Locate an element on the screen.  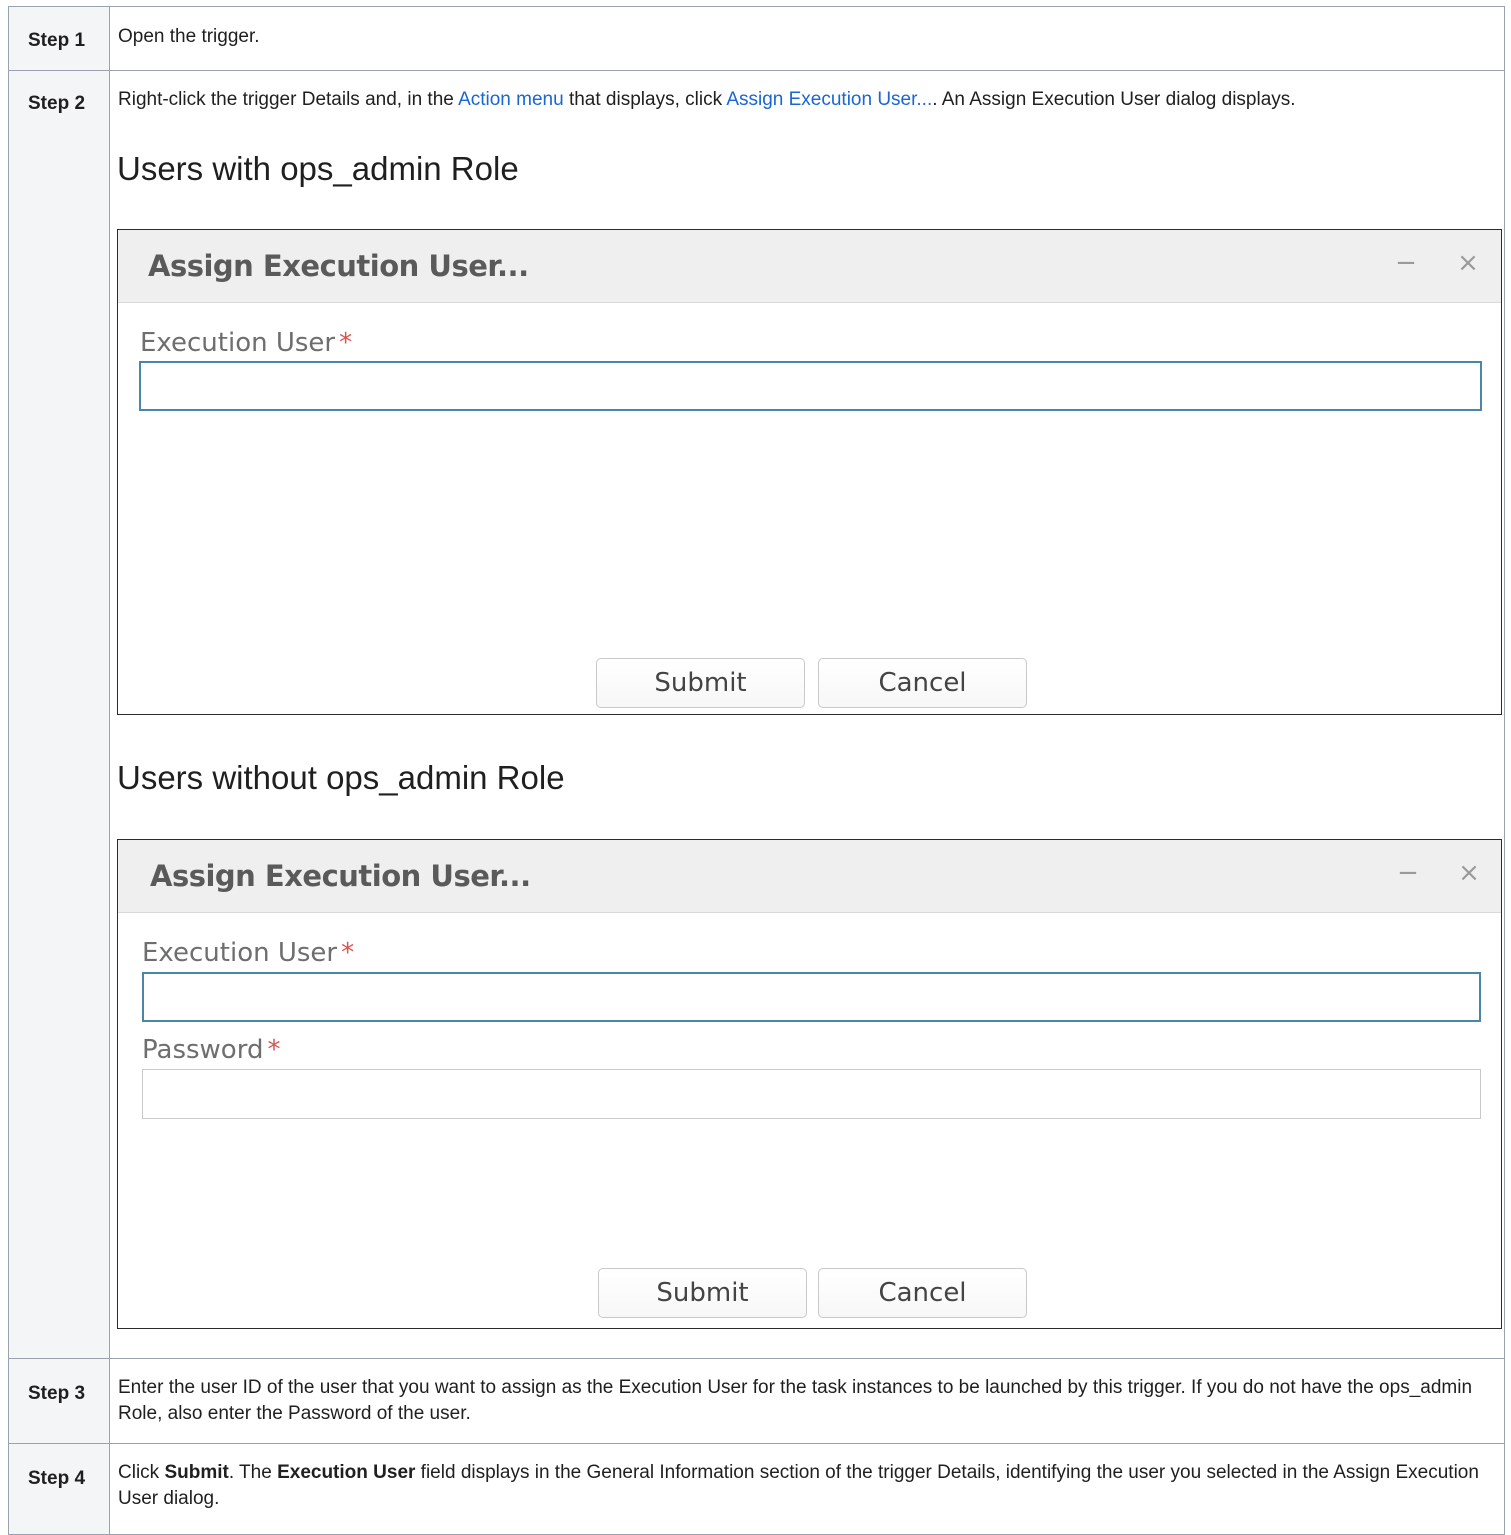
step-label: Step 1 is located at coordinates (57, 40).